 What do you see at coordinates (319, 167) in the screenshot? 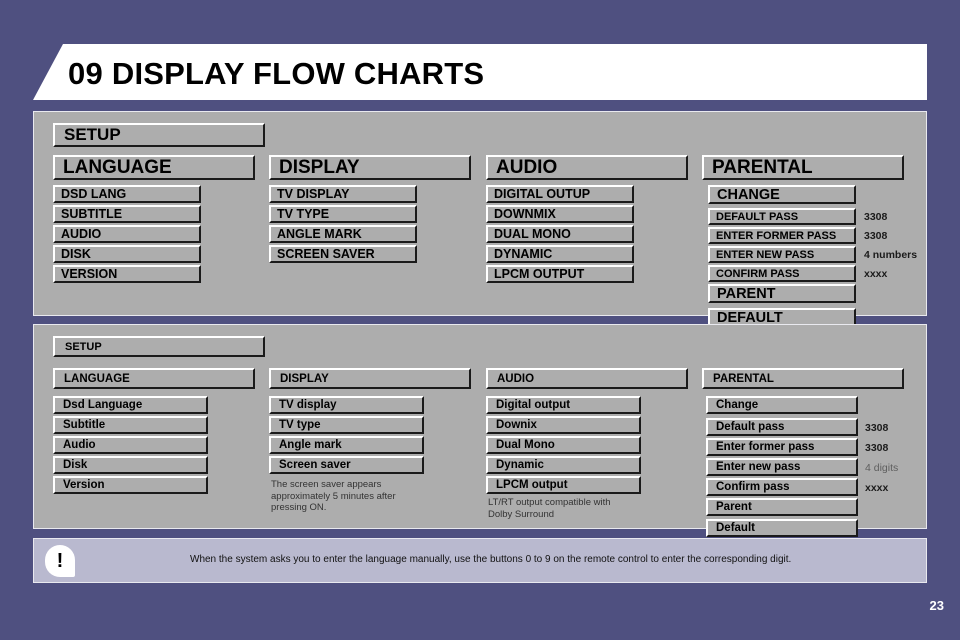
I see `upper-display-header-label: DISPLAY` at bounding box center [319, 167].